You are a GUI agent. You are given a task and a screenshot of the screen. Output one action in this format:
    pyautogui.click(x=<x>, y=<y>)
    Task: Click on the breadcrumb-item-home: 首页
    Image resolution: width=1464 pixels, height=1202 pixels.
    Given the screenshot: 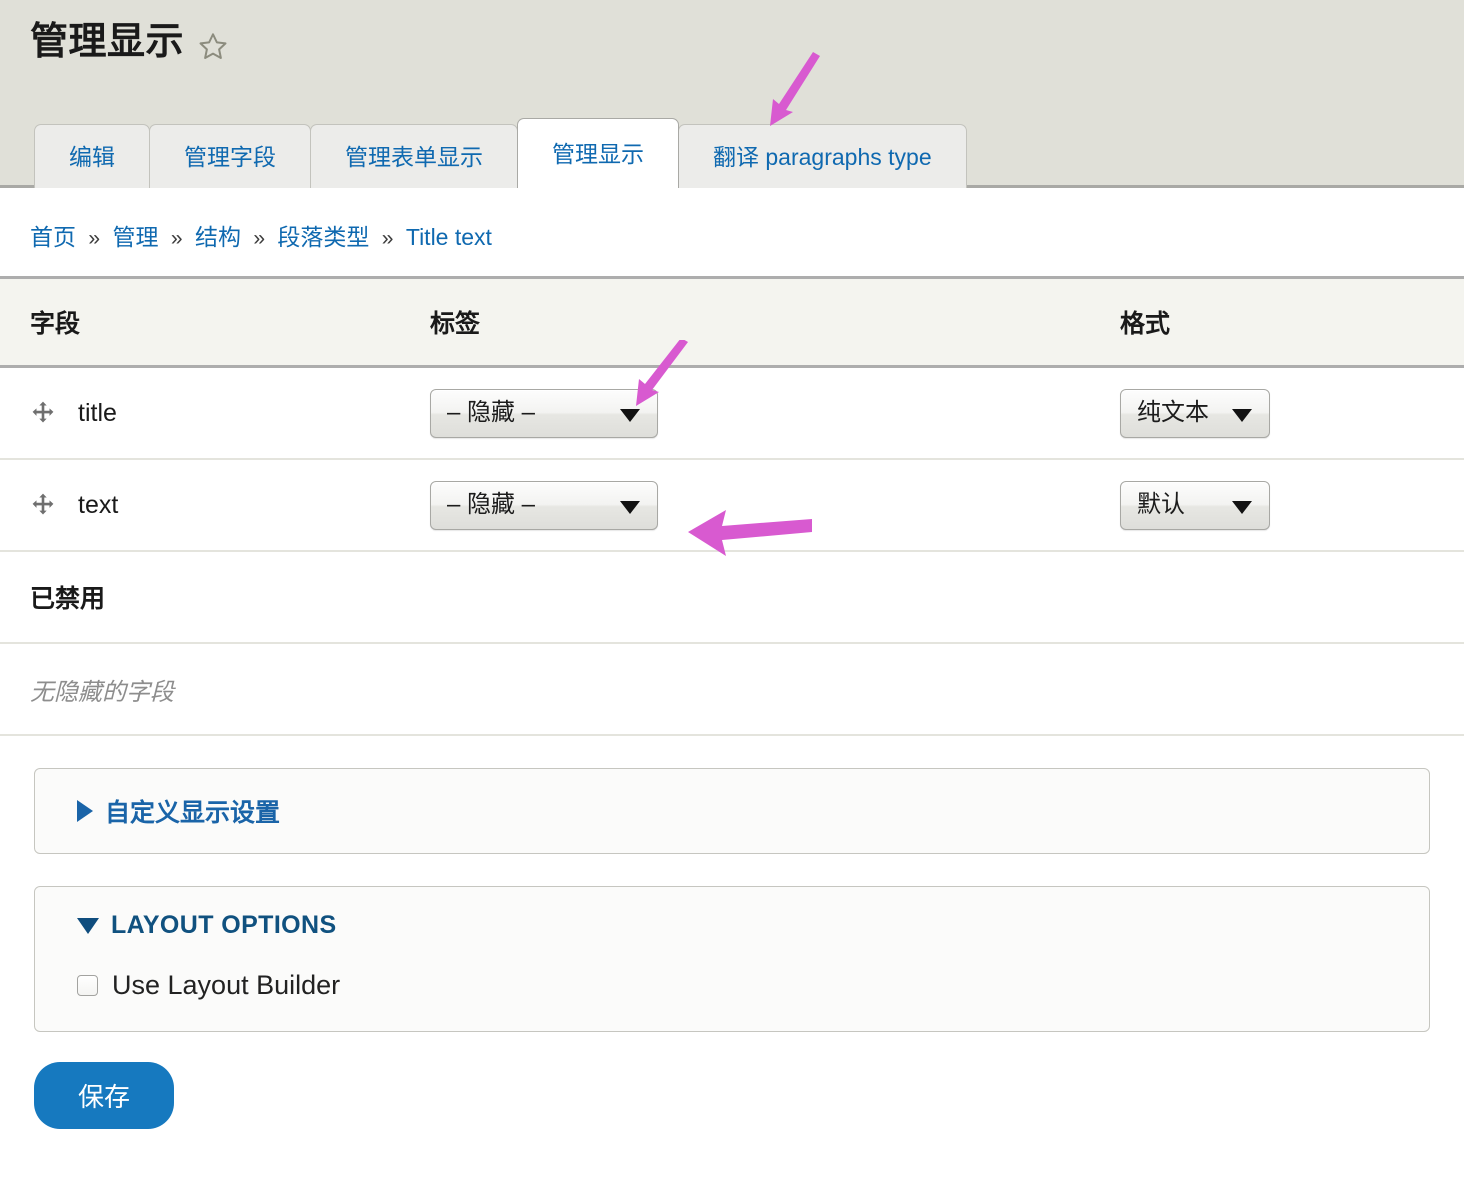 What is the action you would take?
    pyautogui.click(x=53, y=237)
    